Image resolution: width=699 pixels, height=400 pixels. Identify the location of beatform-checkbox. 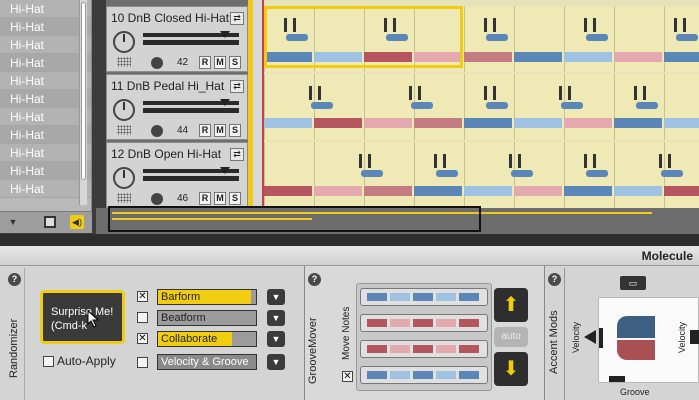
(142, 317).